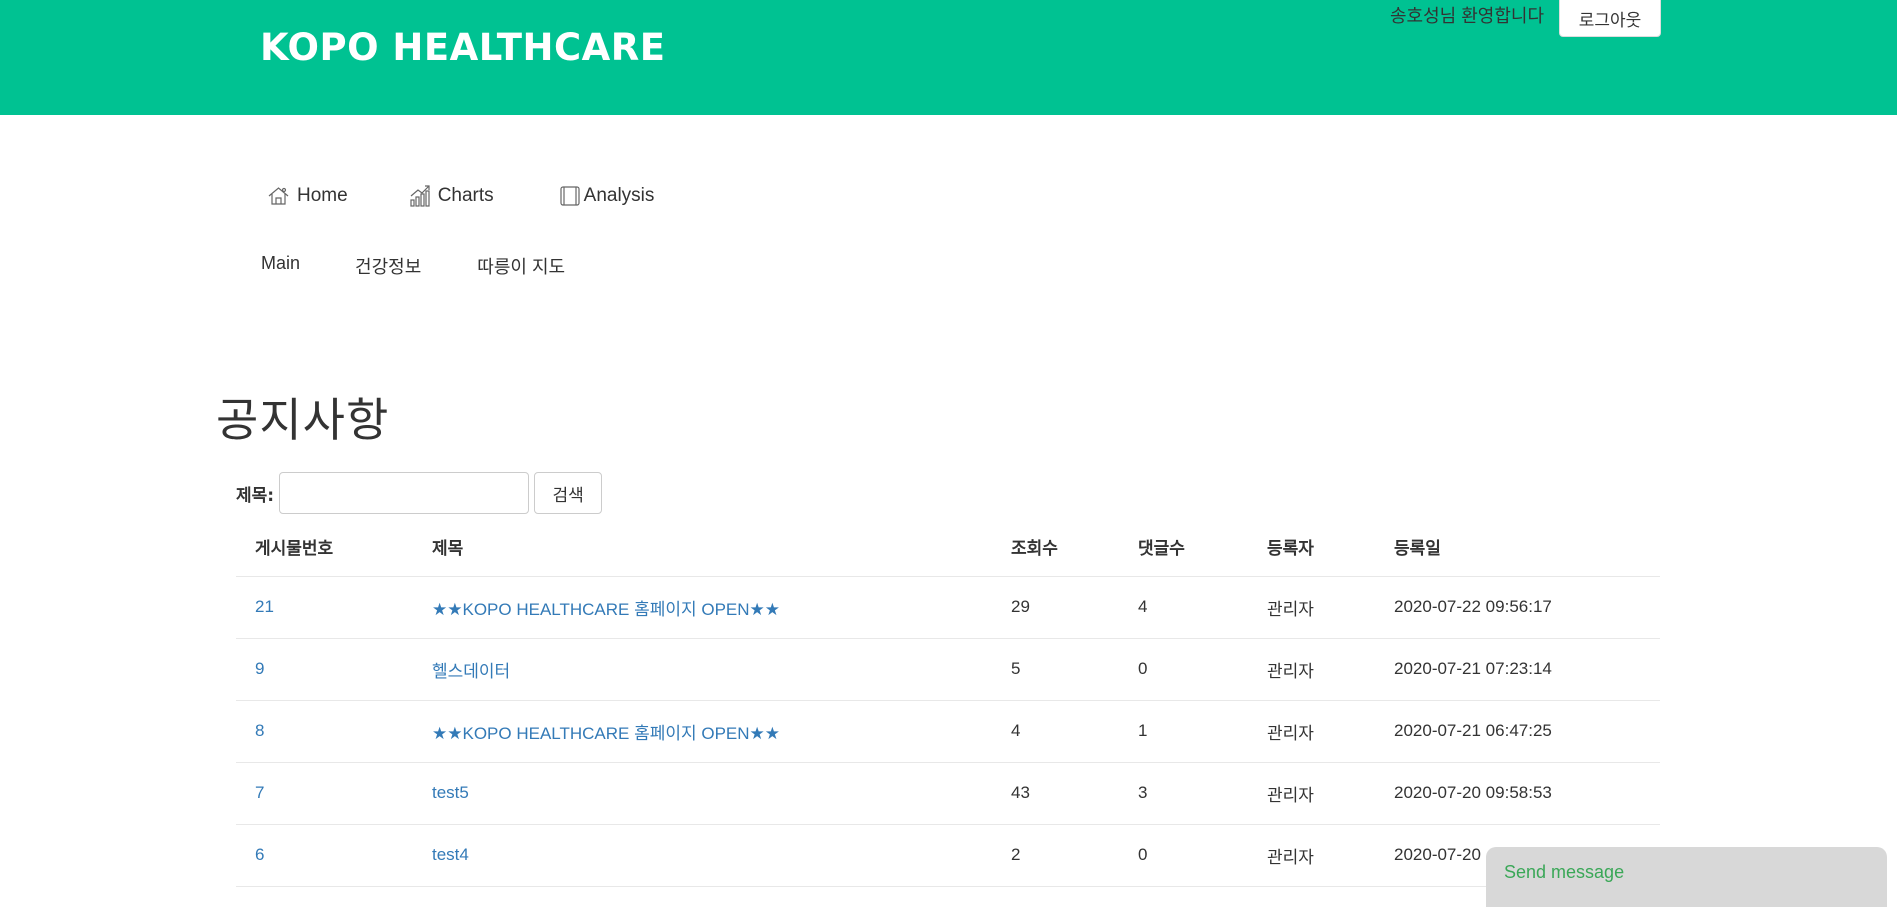 The height and width of the screenshot is (907, 1897). What do you see at coordinates (568, 493) in the screenshot?
I see `search-button: 검색` at bounding box center [568, 493].